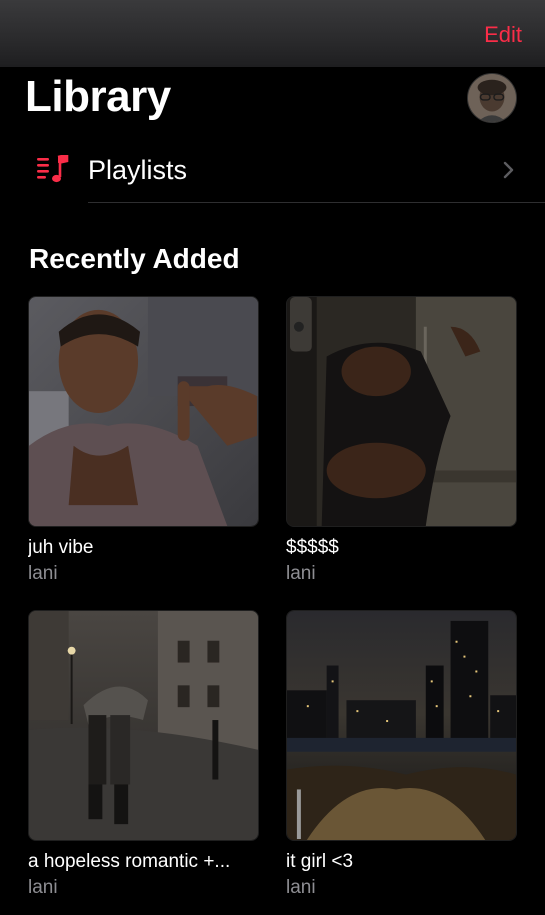 The width and height of the screenshot is (545, 915). What do you see at coordinates (503, 35) in the screenshot?
I see `edit-button: Edit` at bounding box center [503, 35].